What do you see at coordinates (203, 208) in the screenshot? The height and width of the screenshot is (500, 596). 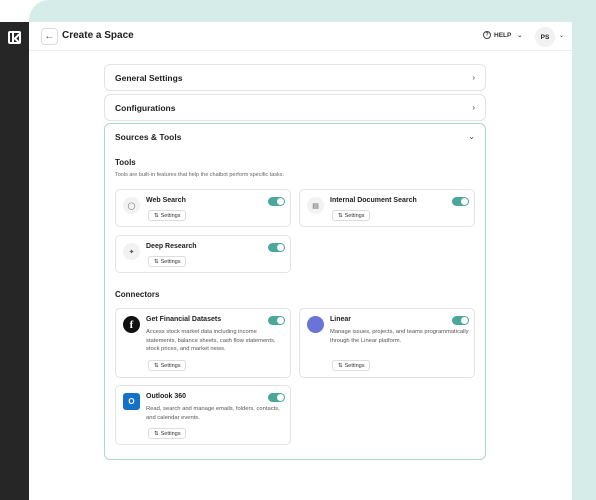 I see `tool-card-web-search: ◯ Web Search ⇅ Settings` at bounding box center [203, 208].